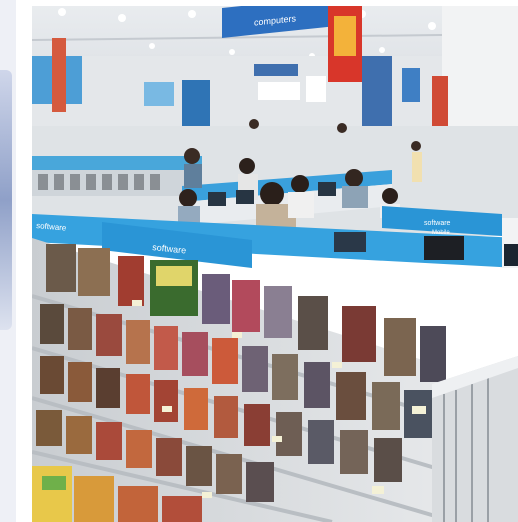 This screenshot has height=522, width=518. I want to click on white-gap, so click(24, 261).